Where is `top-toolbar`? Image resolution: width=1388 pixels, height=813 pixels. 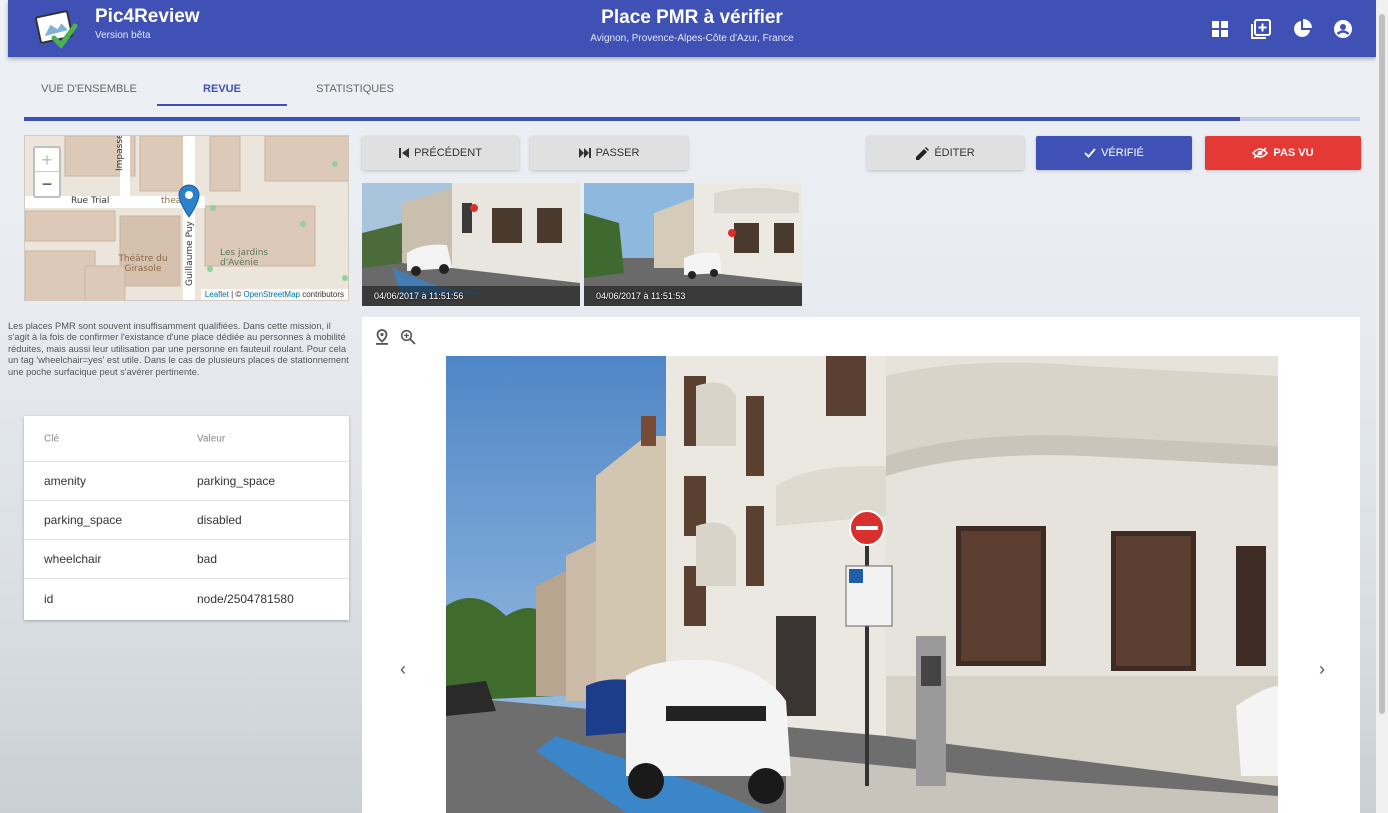
top-toolbar is located at coordinates (1281, 28).